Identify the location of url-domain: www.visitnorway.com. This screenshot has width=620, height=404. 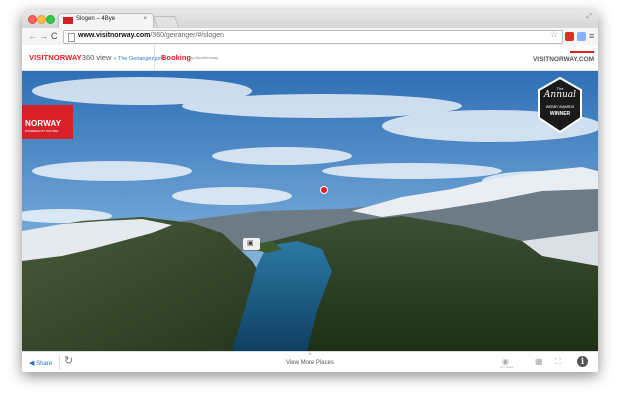
(114, 35).